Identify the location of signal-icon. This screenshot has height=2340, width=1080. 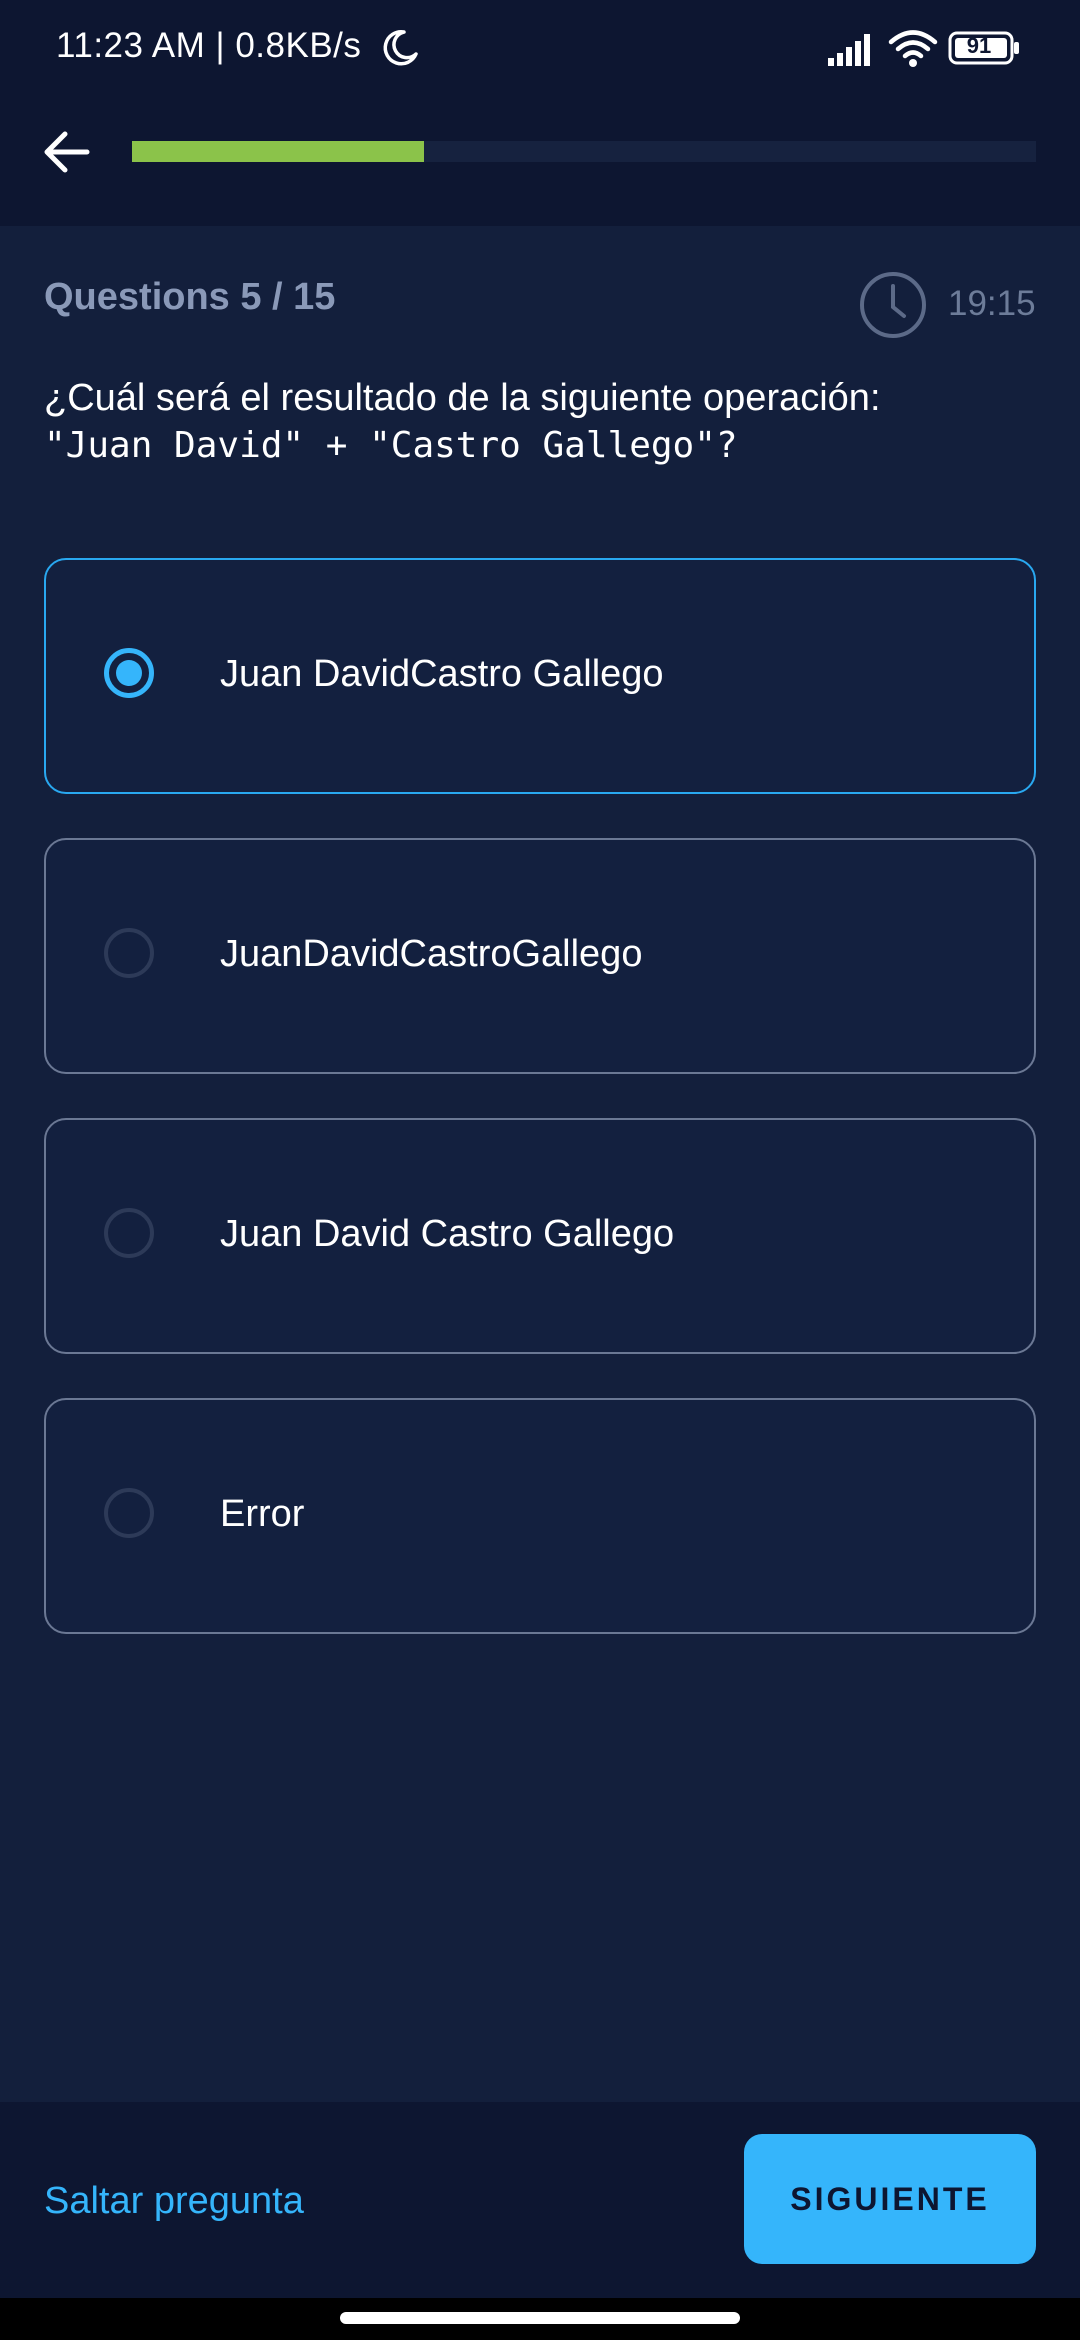
(851, 51).